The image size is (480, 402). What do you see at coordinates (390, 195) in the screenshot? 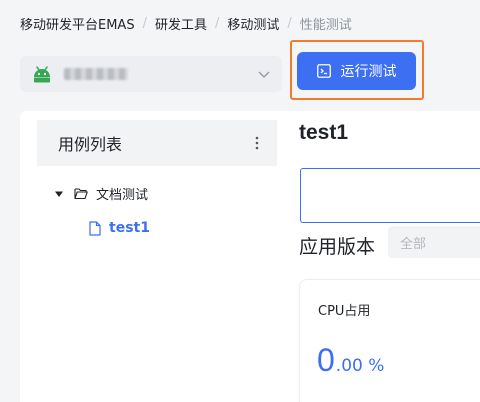
I see `description-input` at bounding box center [390, 195].